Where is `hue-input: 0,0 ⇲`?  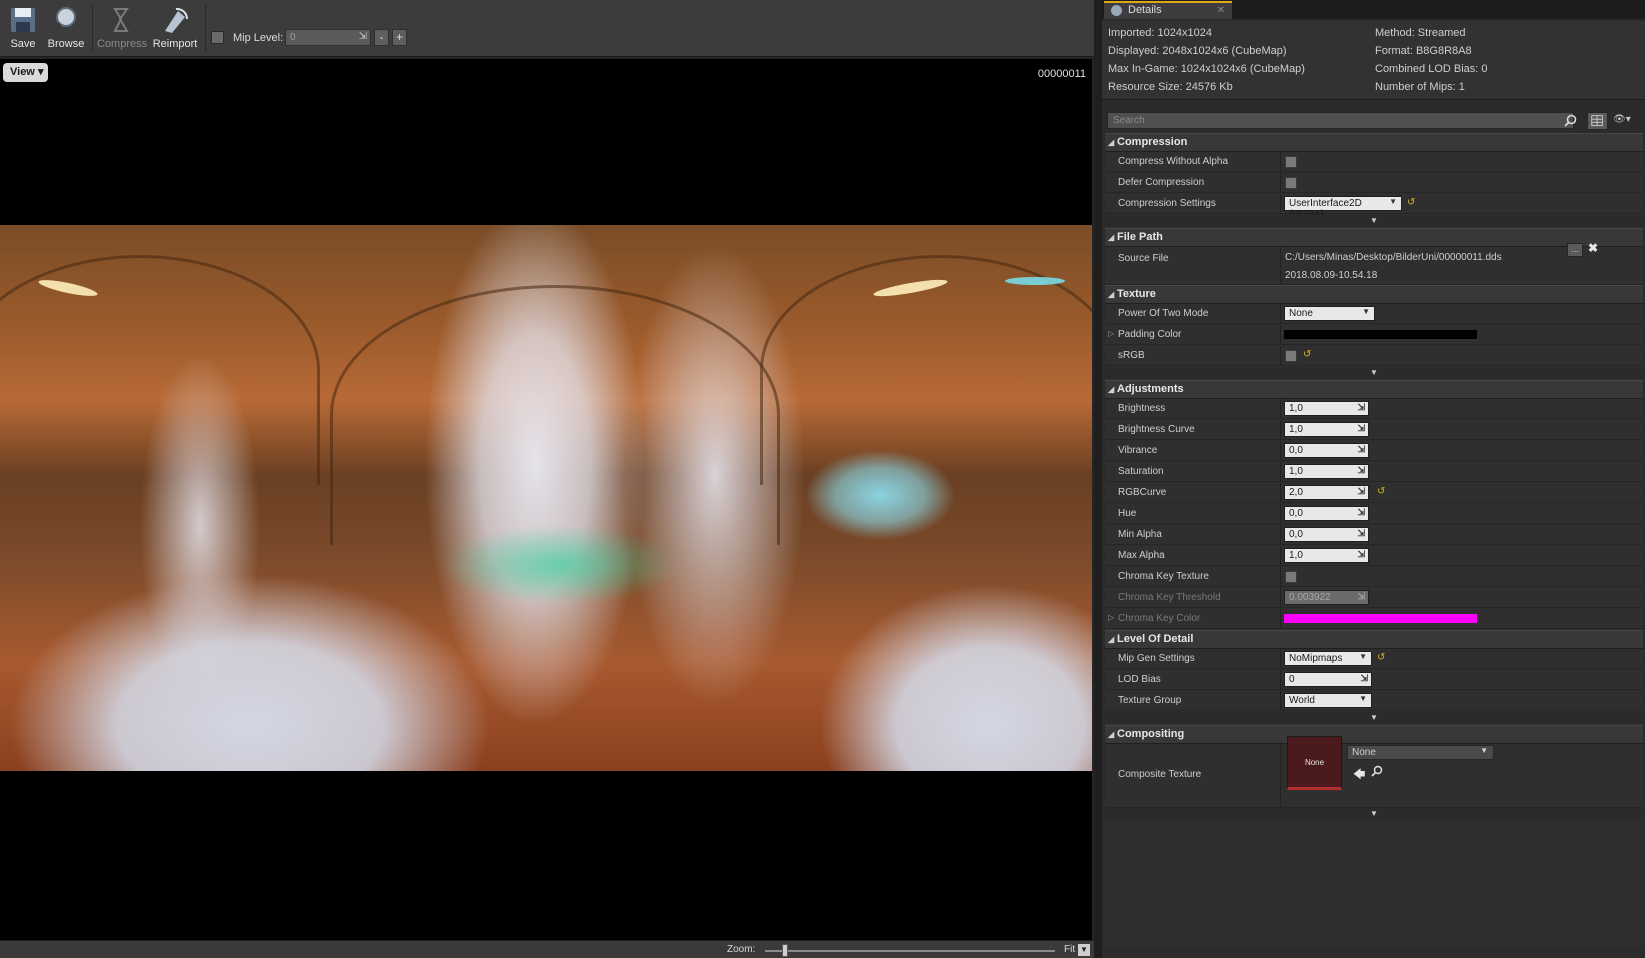
hue-input: 0,0 ⇲ is located at coordinates (1326, 513).